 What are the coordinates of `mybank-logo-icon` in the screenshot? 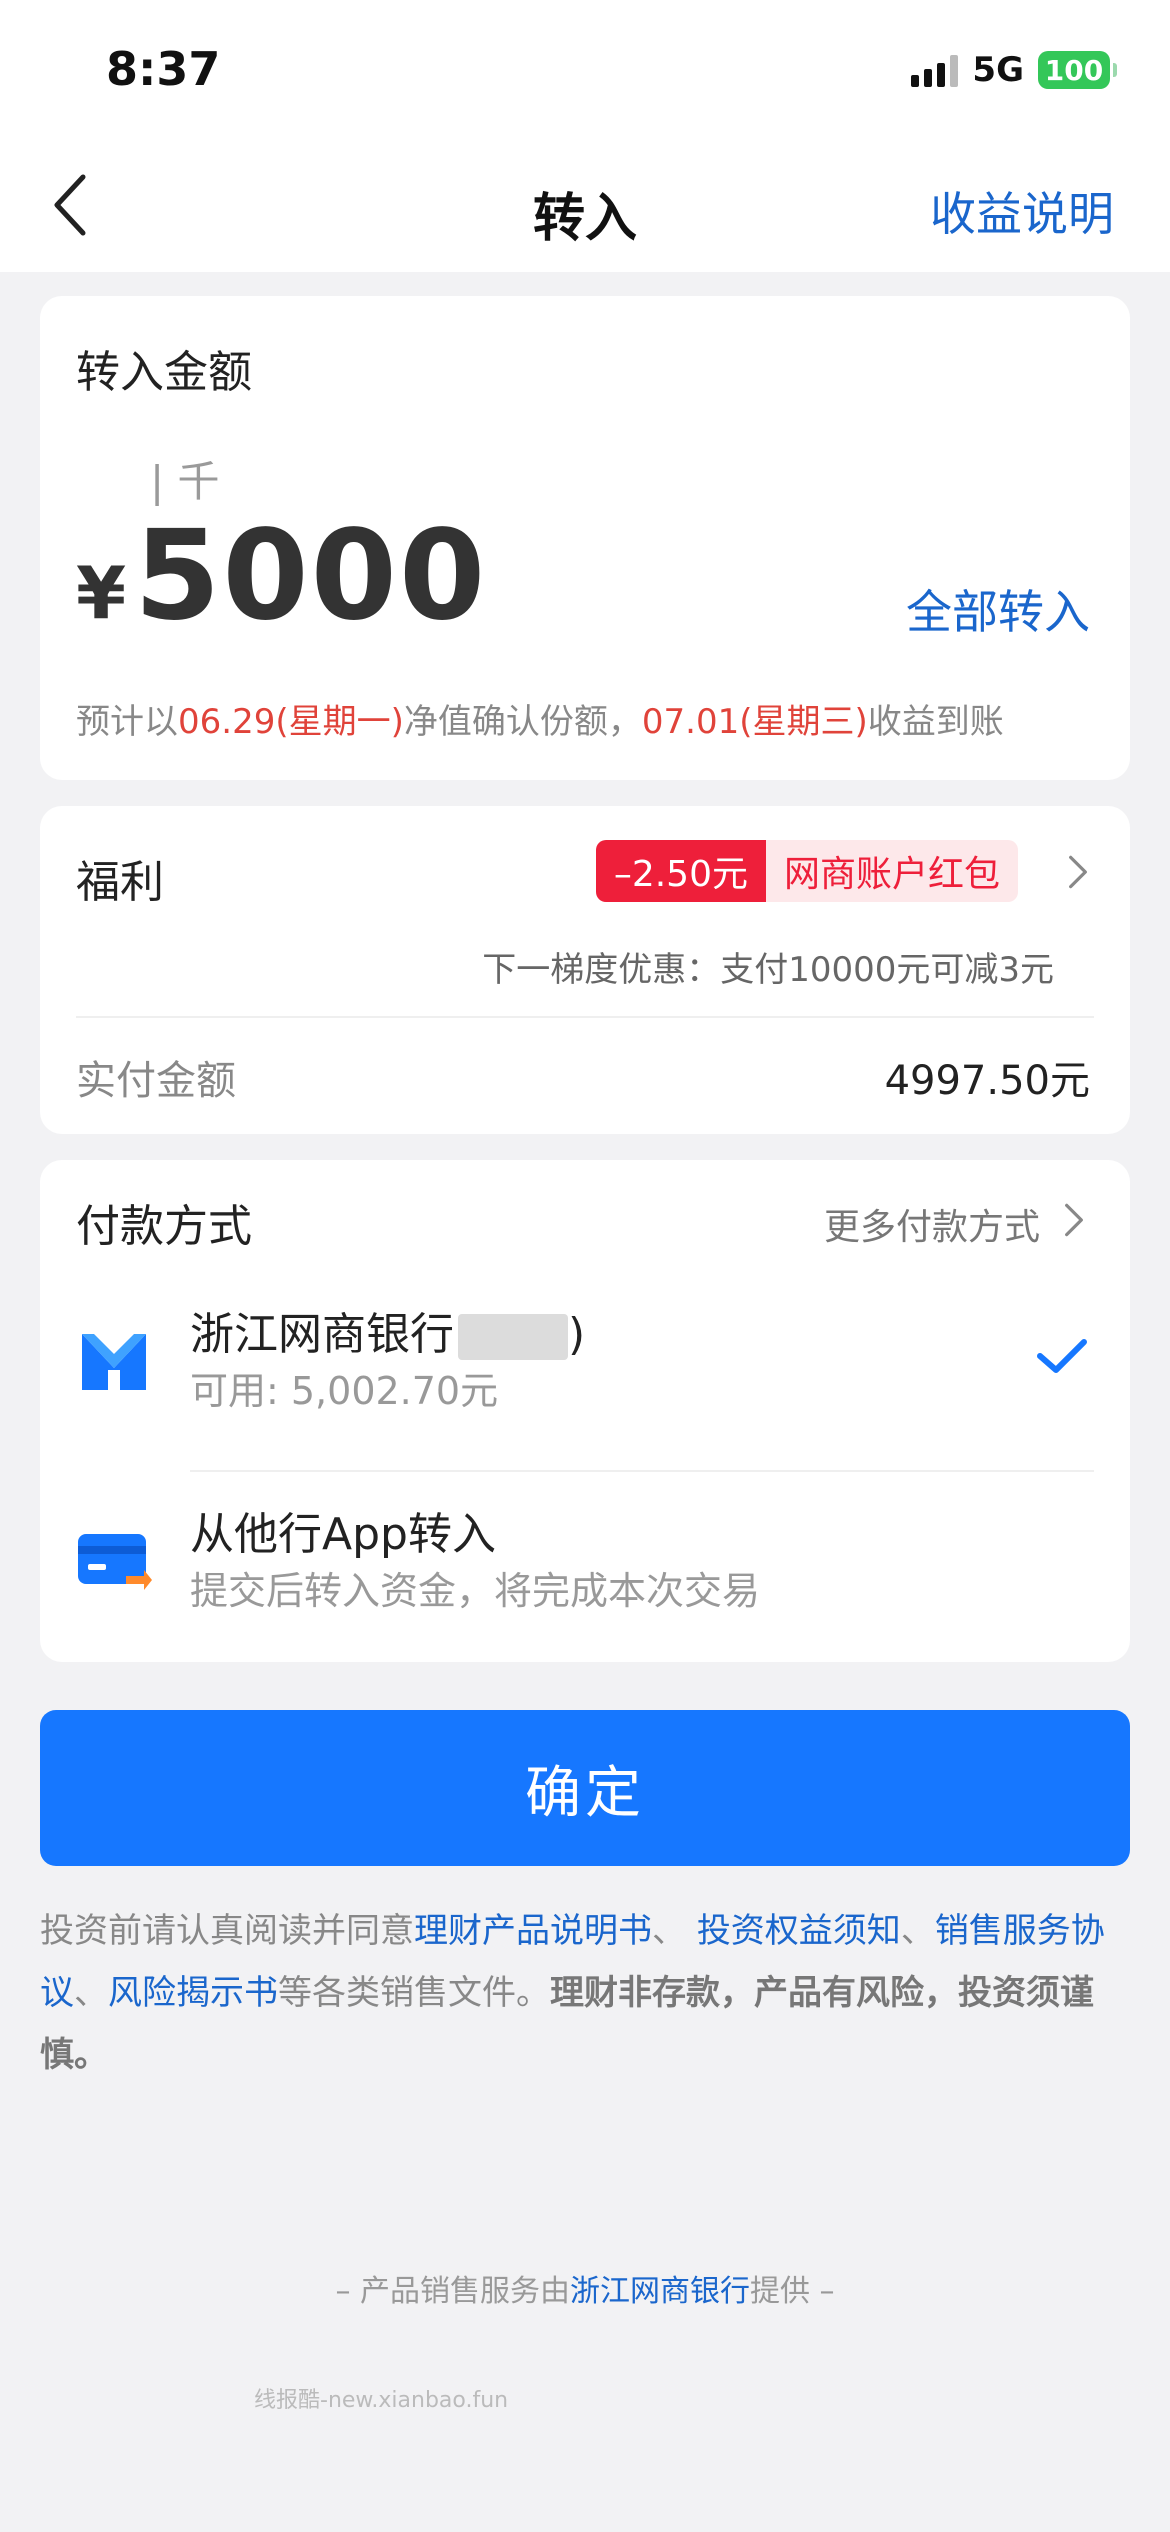 It's located at (114, 1360).